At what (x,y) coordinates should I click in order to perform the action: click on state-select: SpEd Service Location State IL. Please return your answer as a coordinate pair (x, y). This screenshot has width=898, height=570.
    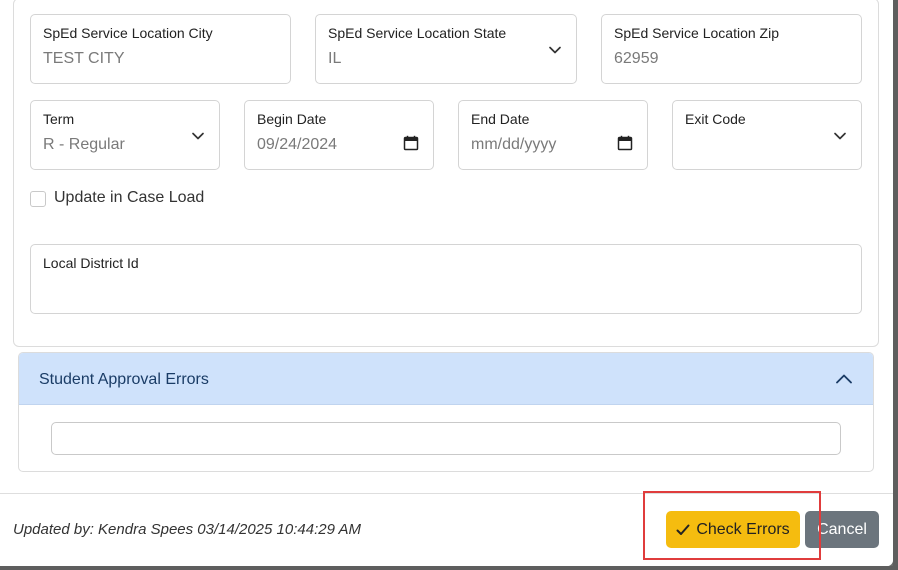
    Looking at the image, I should click on (446, 49).